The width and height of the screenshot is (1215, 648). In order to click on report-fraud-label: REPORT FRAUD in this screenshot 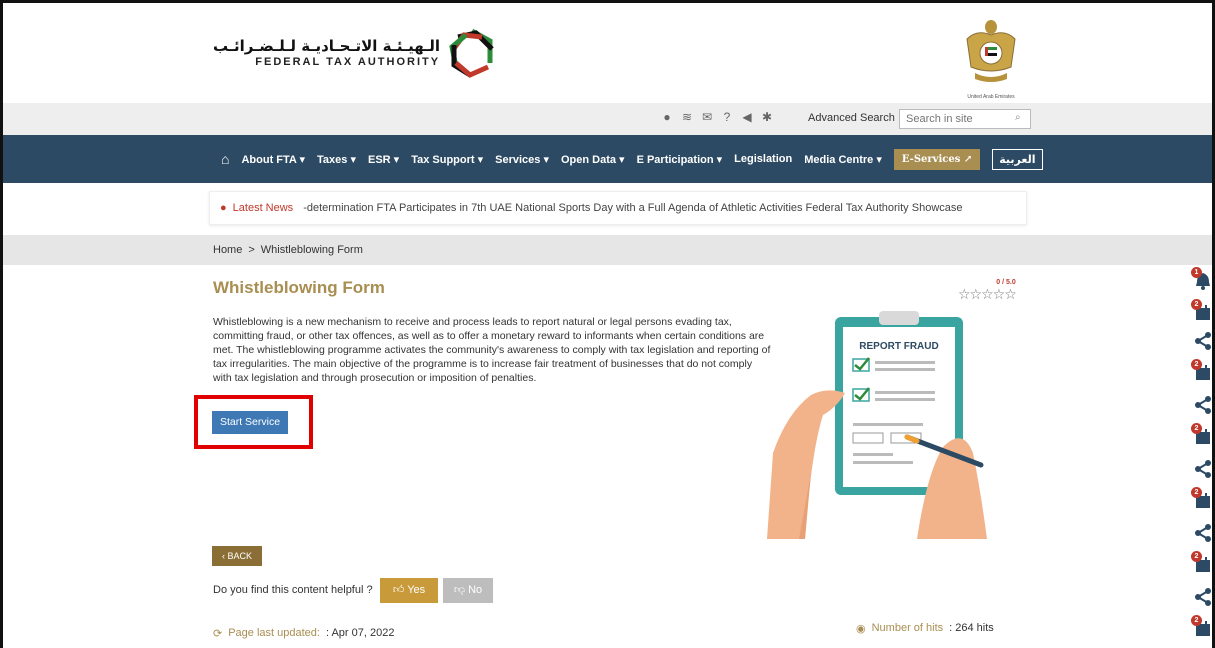, I will do `click(898, 346)`.